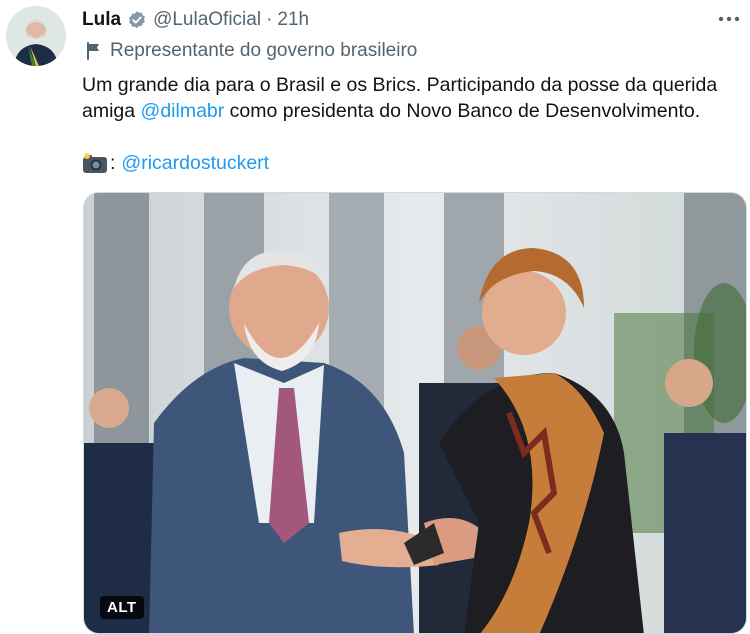 This screenshot has width=750, height=634. What do you see at coordinates (183, 111) in the screenshot?
I see `mention-link-dilmabr: @dilmabr` at bounding box center [183, 111].